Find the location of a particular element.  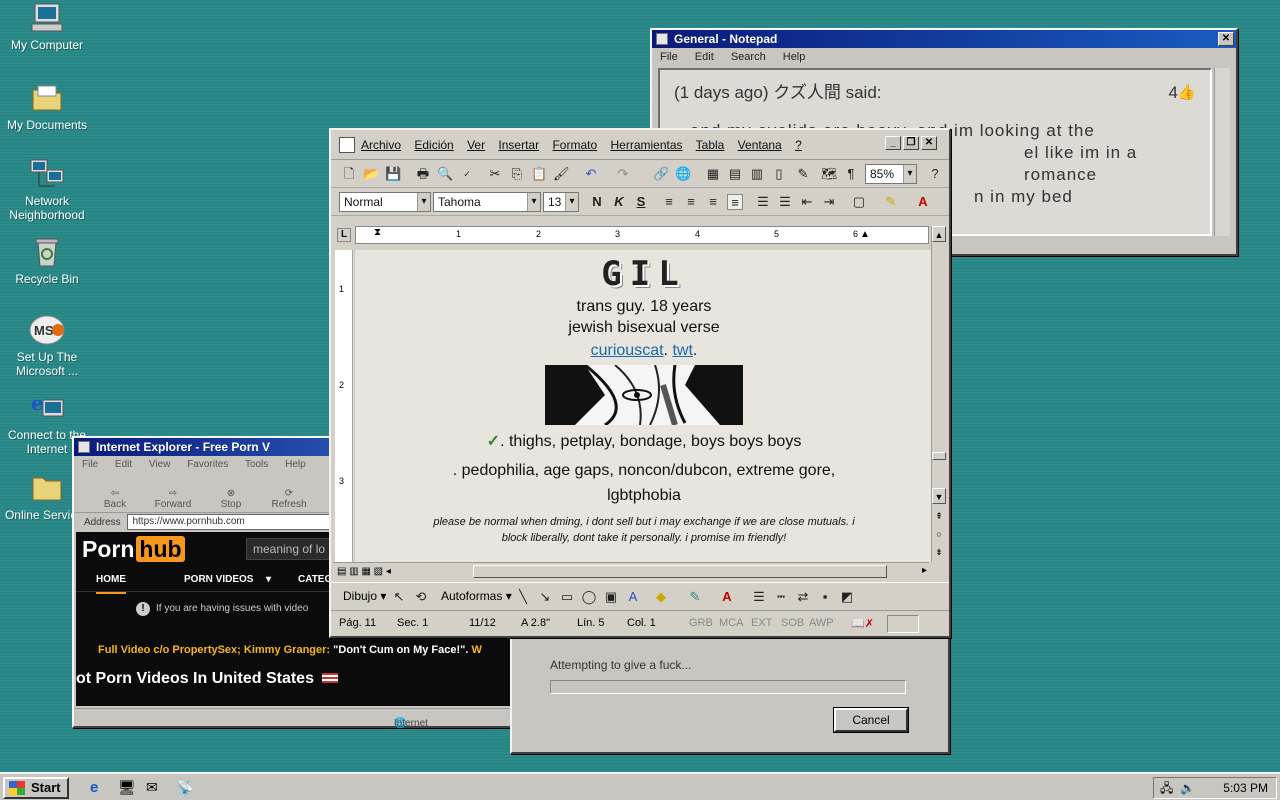

justify-icon: ≡ is located at coordinates (735, 202).